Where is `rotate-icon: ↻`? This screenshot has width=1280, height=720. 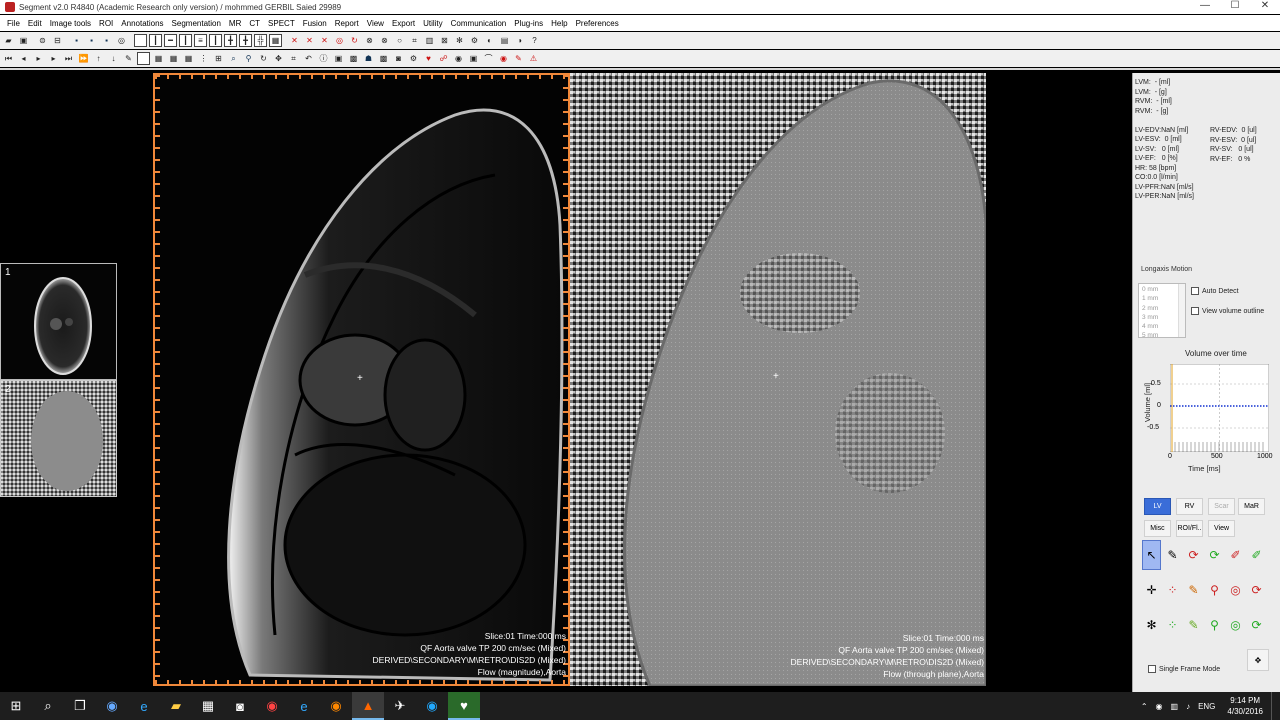 rotate-icon: ↻ is located at coordinates (263, 58).